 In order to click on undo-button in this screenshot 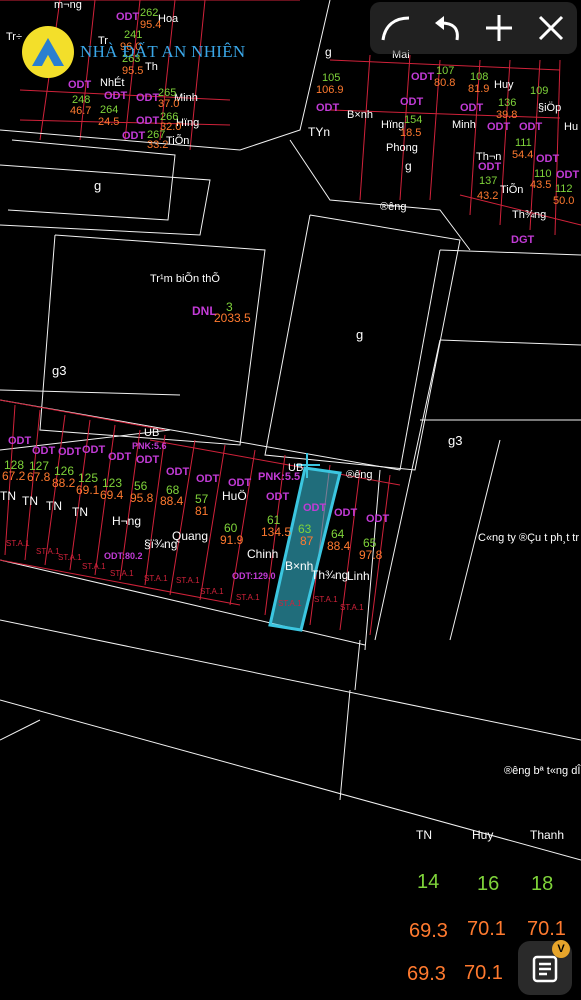, I will do `click(448, 28)`.